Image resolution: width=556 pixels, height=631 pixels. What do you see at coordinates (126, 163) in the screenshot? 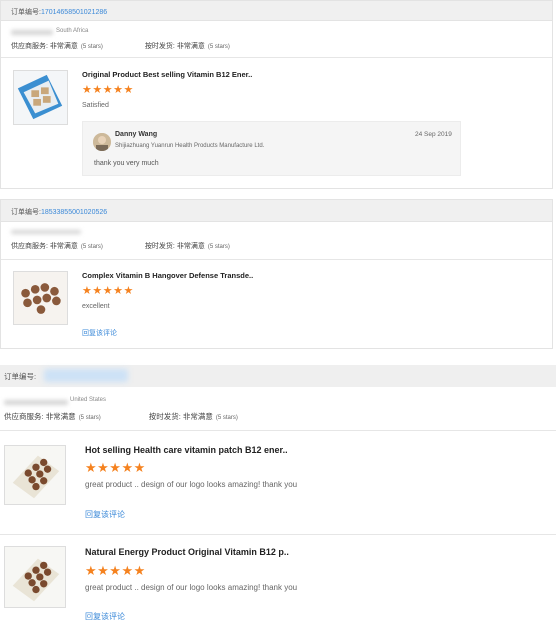
I see `reply-text: thank you very much` at bounding box center [126, 163].